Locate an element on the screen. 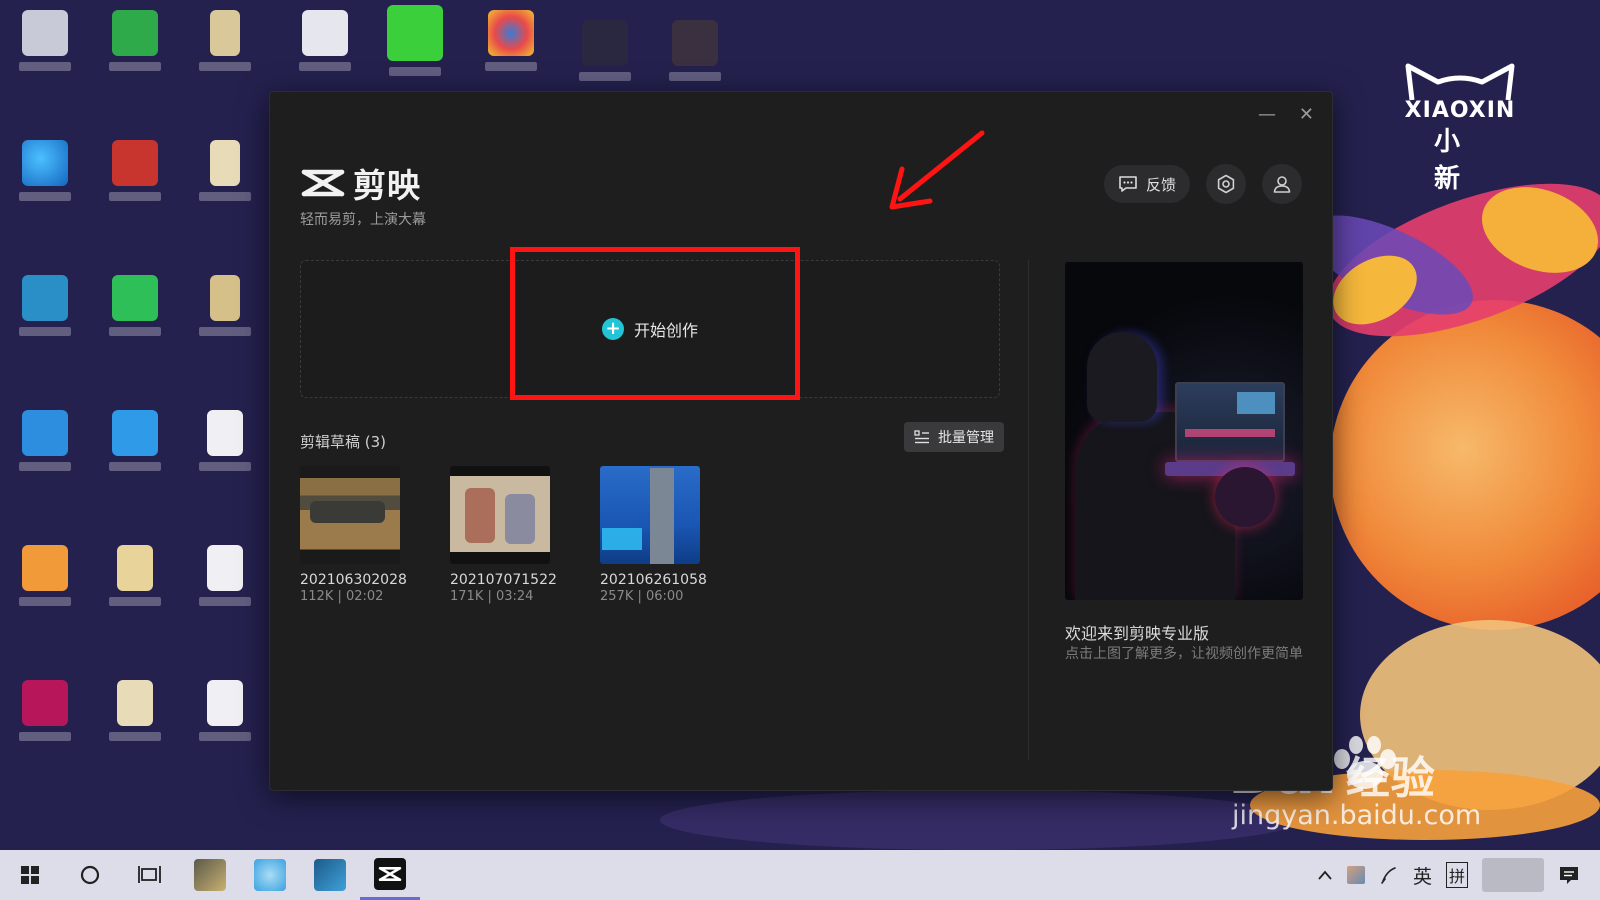  cortana-circle-icon is located at coordinates (90, 875).